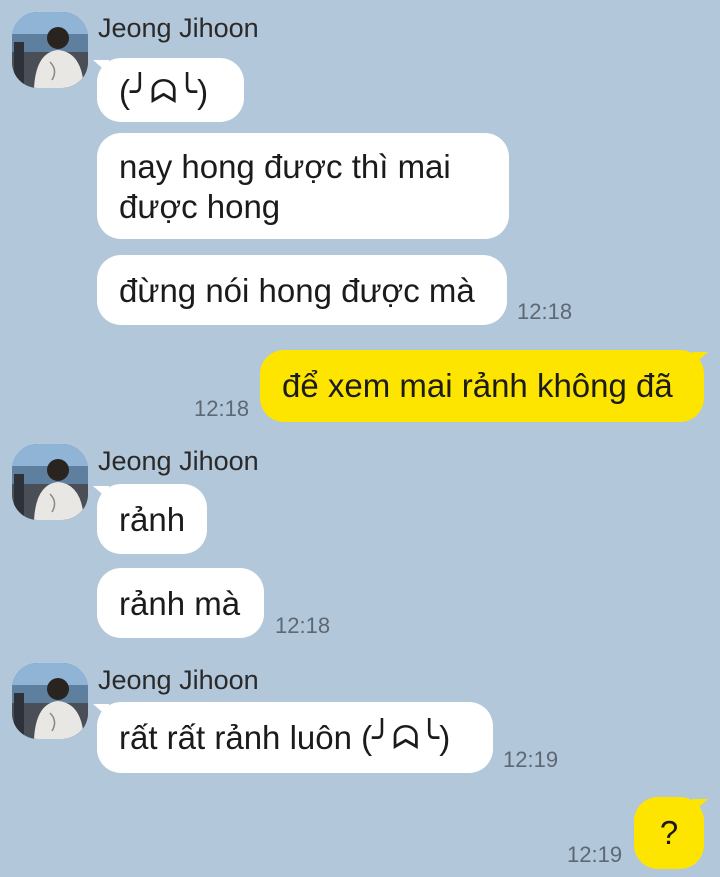 The image size is (720, 877). What do you see at coordinates (170, 90) in the screenshot?
I see `message-bubble: (╯ᗣ╰)` at bounding box center [170, 90].